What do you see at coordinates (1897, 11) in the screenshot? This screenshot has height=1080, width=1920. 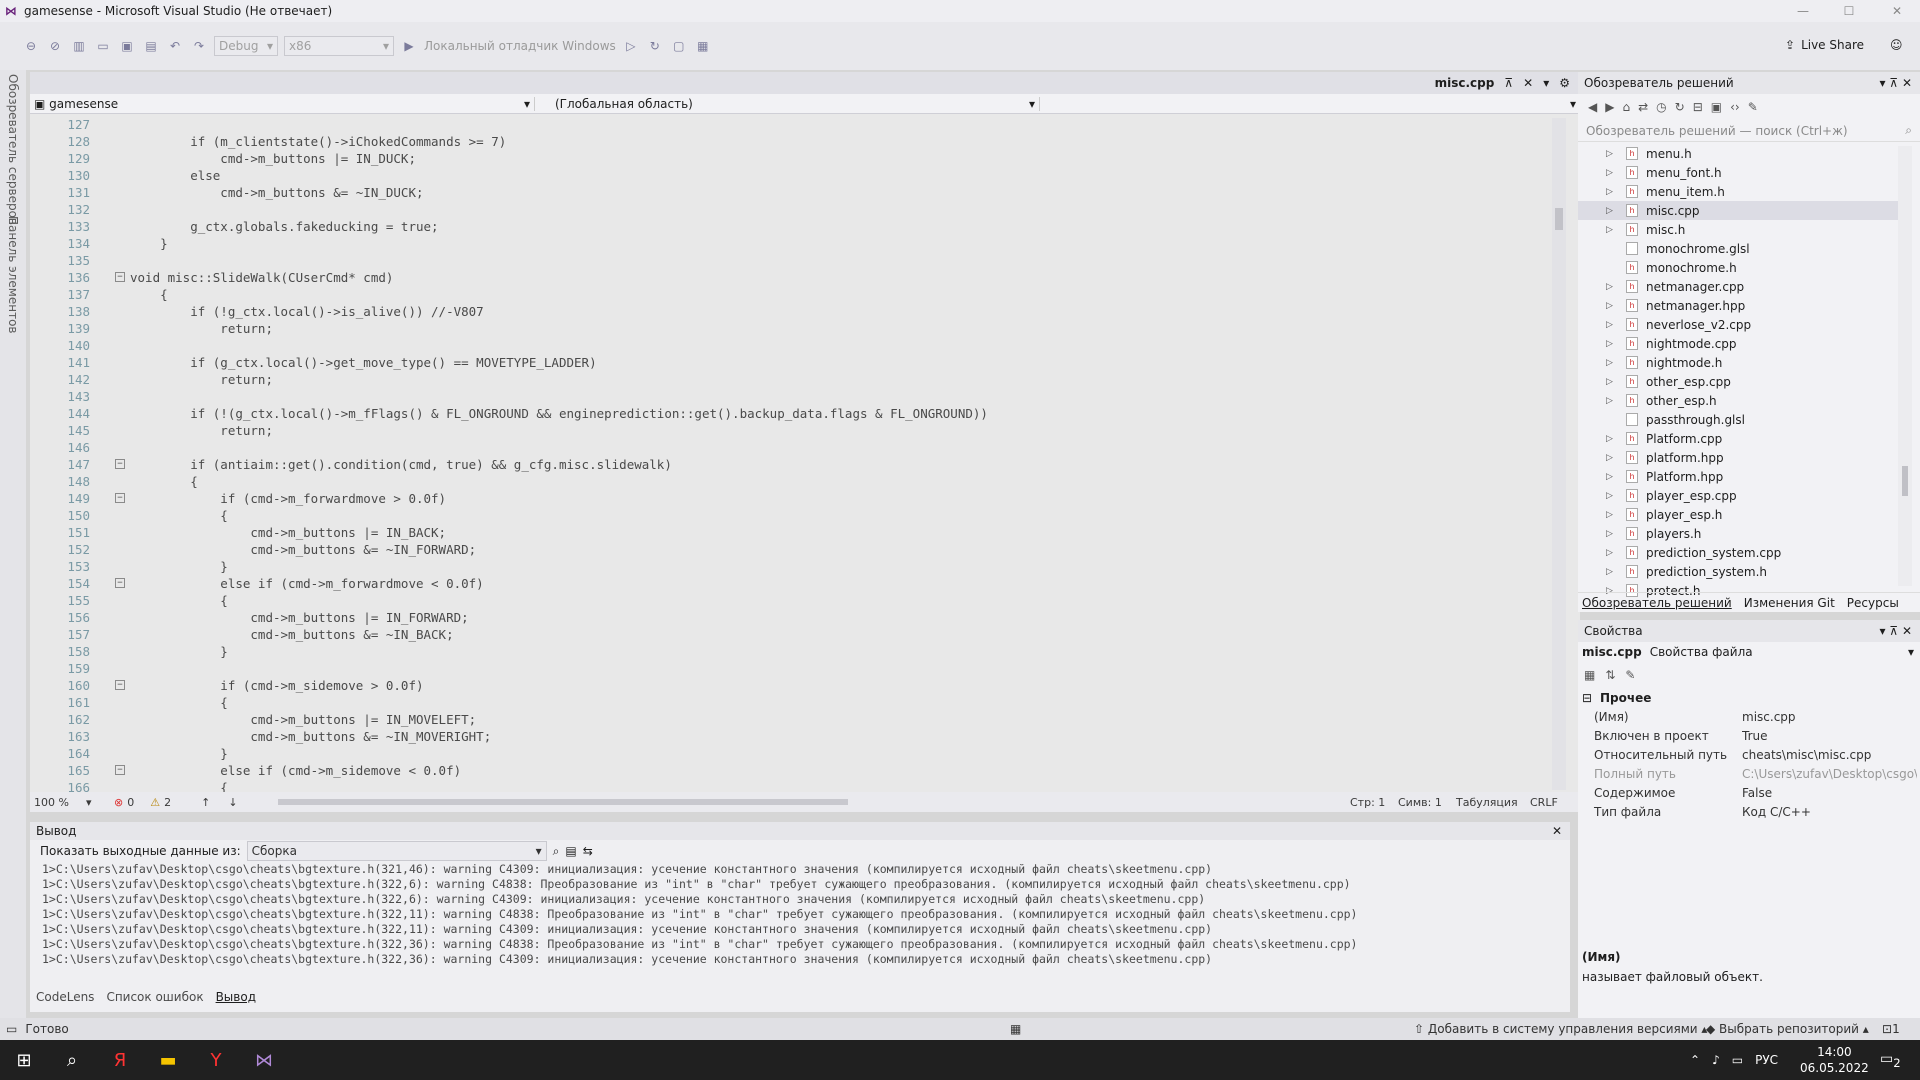 I see `close-button: ✕` at bounding box center [1897, 11].